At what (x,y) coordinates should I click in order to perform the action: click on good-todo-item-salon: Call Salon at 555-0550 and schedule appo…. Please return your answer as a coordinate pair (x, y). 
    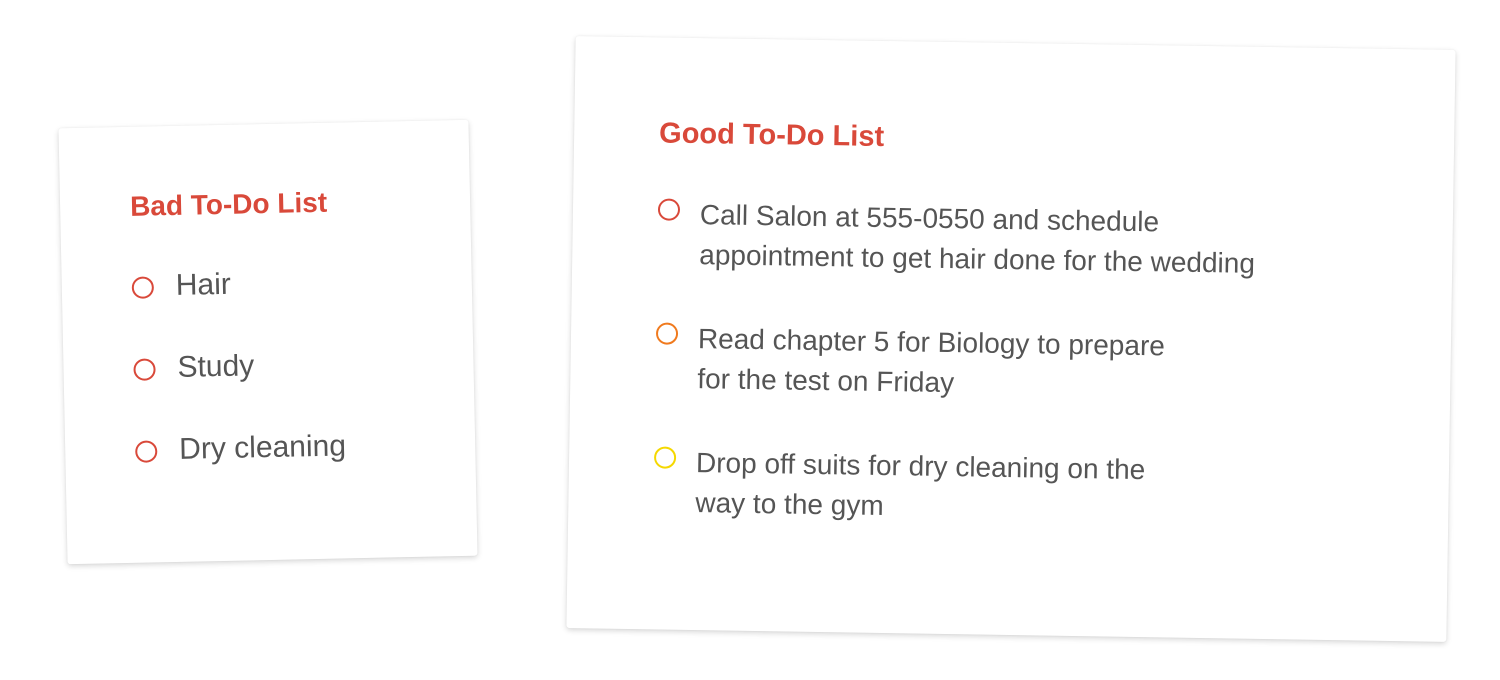
    Looking at the image, I should click on (1055, 240).